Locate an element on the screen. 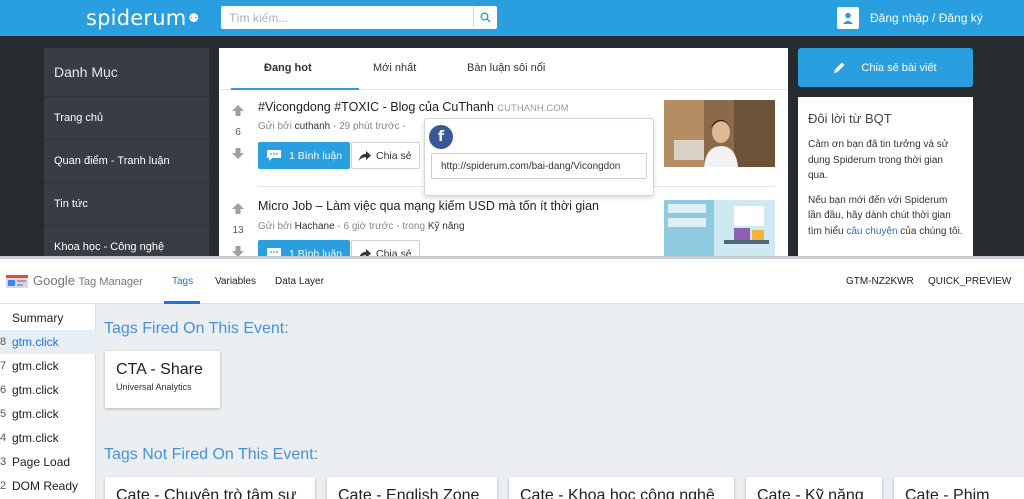 The image size is (1024, 499). sidebar-item-news: Tin tức is located at coordinates (126, 203).